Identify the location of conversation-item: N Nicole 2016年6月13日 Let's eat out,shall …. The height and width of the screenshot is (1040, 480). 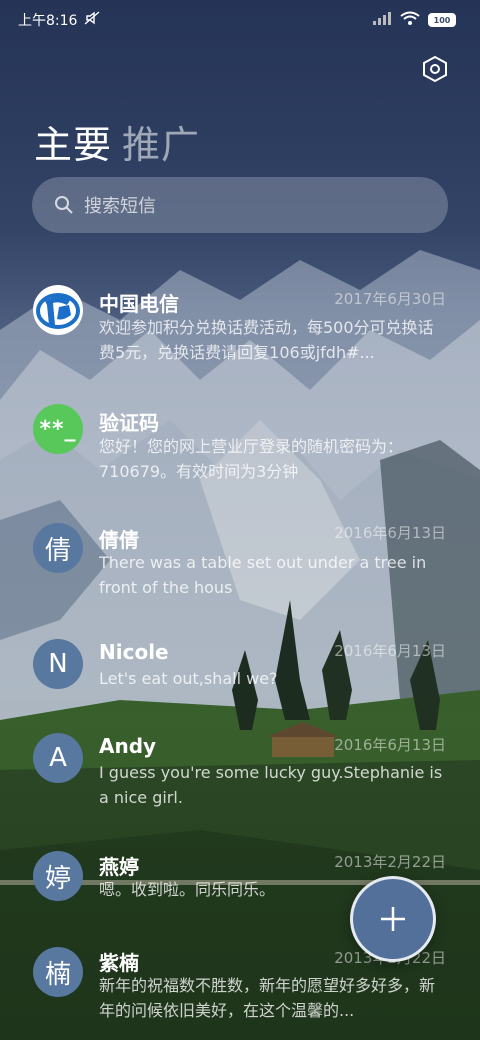
(240, 686).